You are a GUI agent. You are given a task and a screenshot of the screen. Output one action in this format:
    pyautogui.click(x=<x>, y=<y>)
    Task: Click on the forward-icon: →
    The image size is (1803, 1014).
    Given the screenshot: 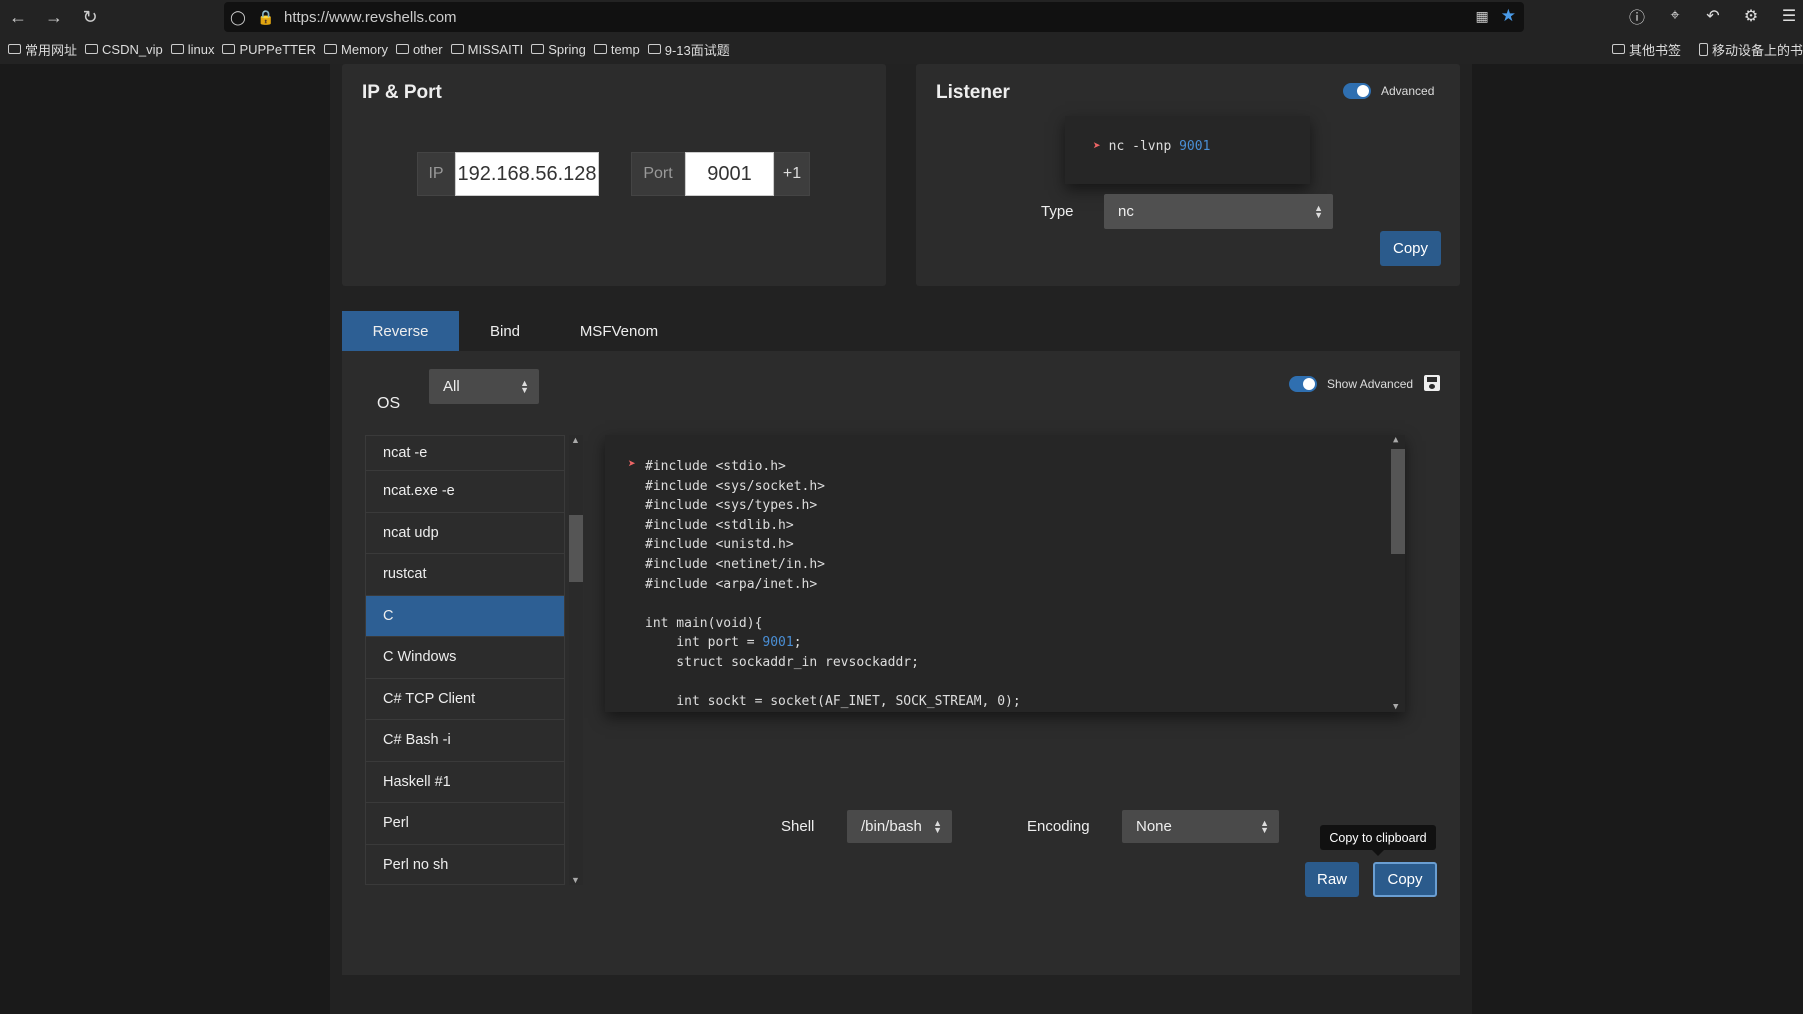 What is the action you would take?
    pyautogui.click(x=54, y=17)
    